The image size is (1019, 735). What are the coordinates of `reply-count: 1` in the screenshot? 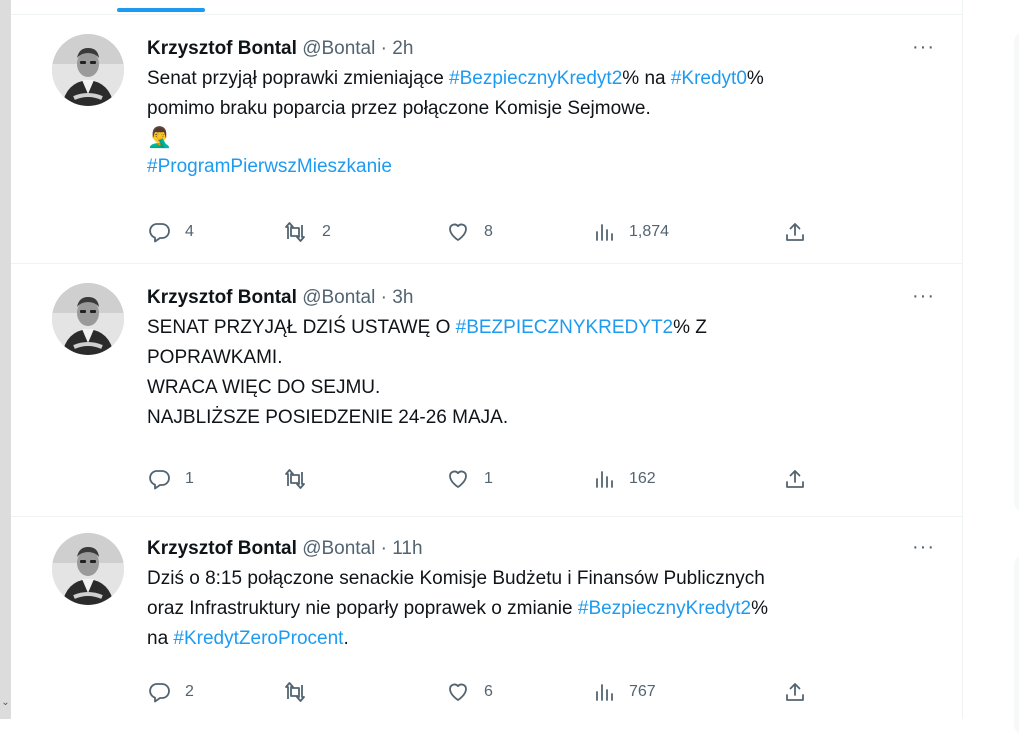 It's located at (189, 478).